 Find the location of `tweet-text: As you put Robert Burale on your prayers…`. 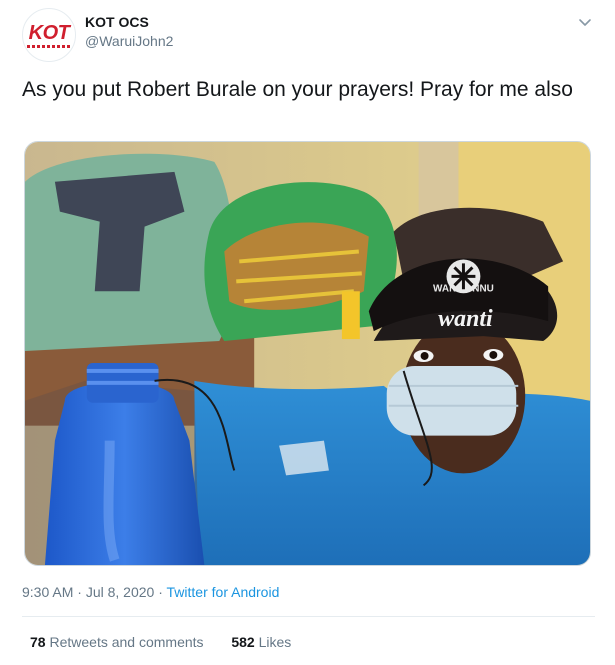

tweet-text: As you put Robert Burale on your prayers… is located at coordinates (297, 89).